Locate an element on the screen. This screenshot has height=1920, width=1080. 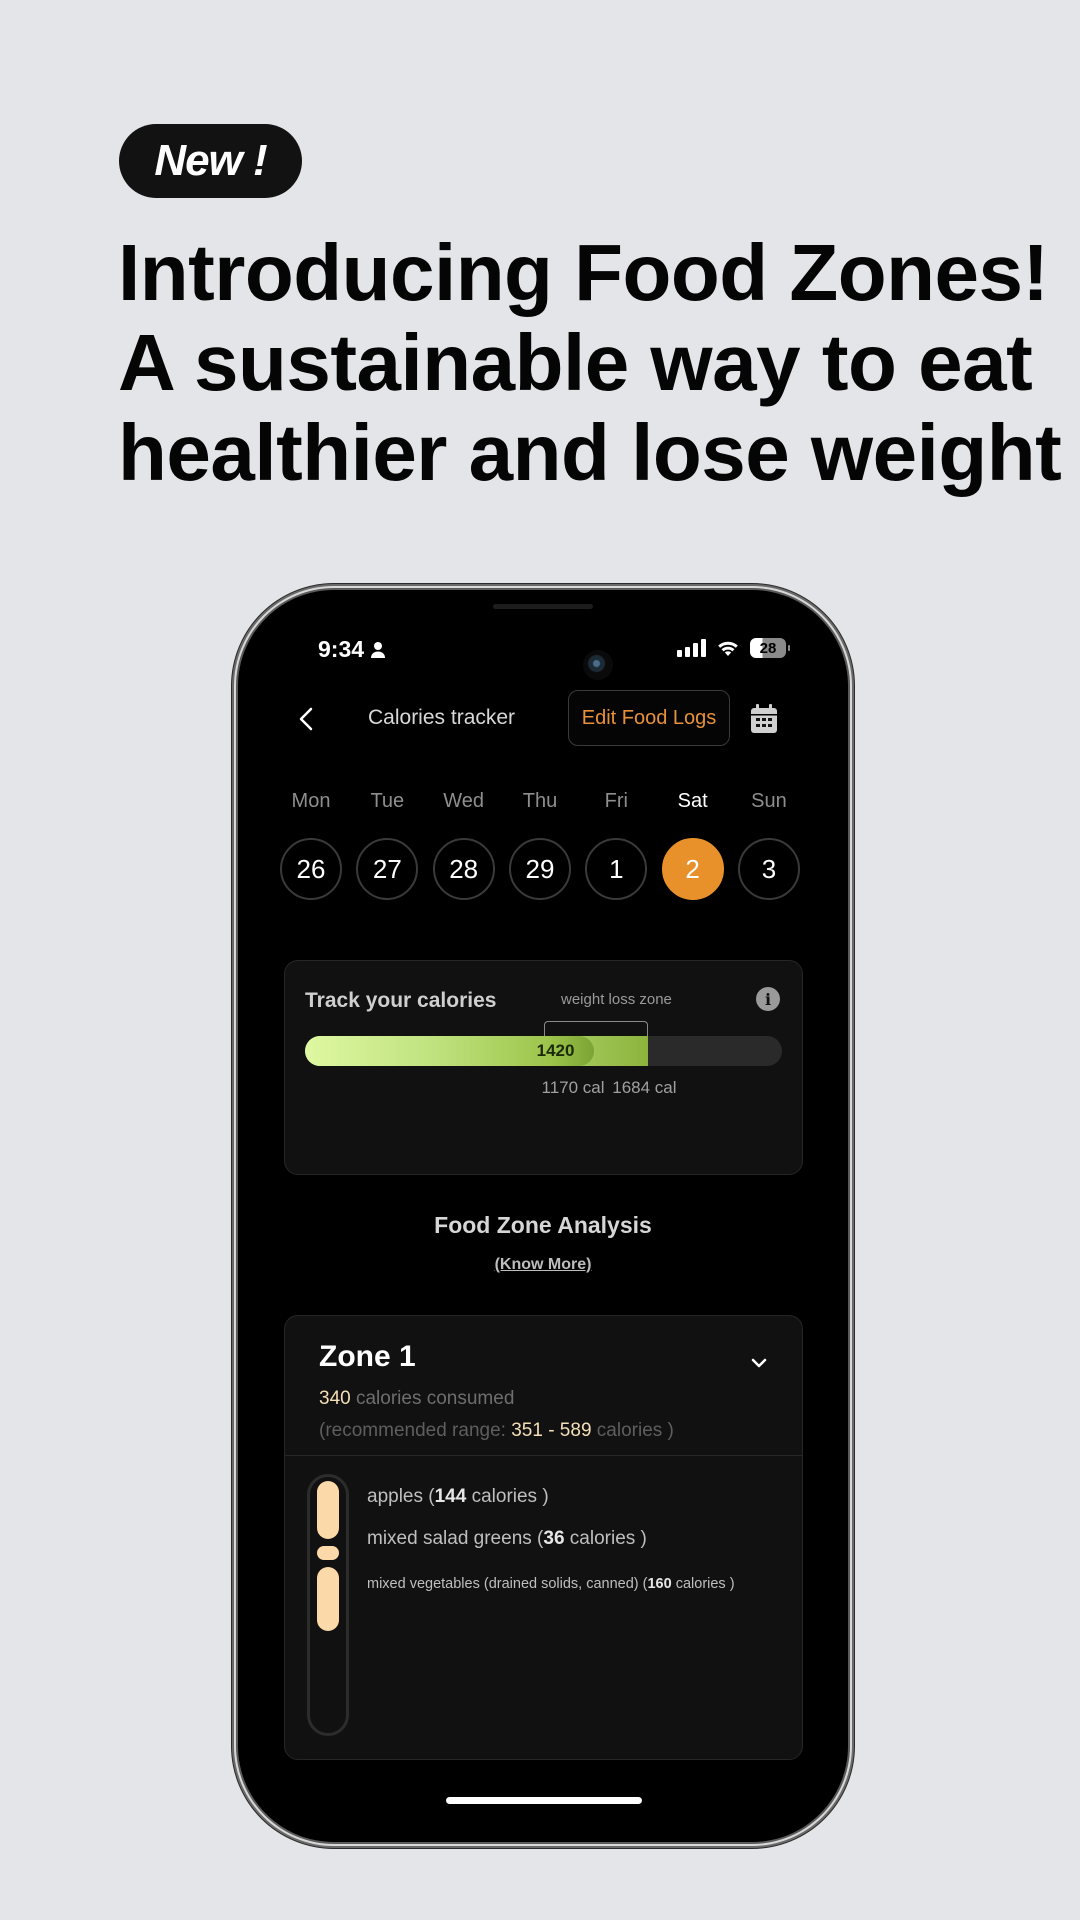
zone-consumed: 340 calories consumed is located at coordinates (416, 1399).